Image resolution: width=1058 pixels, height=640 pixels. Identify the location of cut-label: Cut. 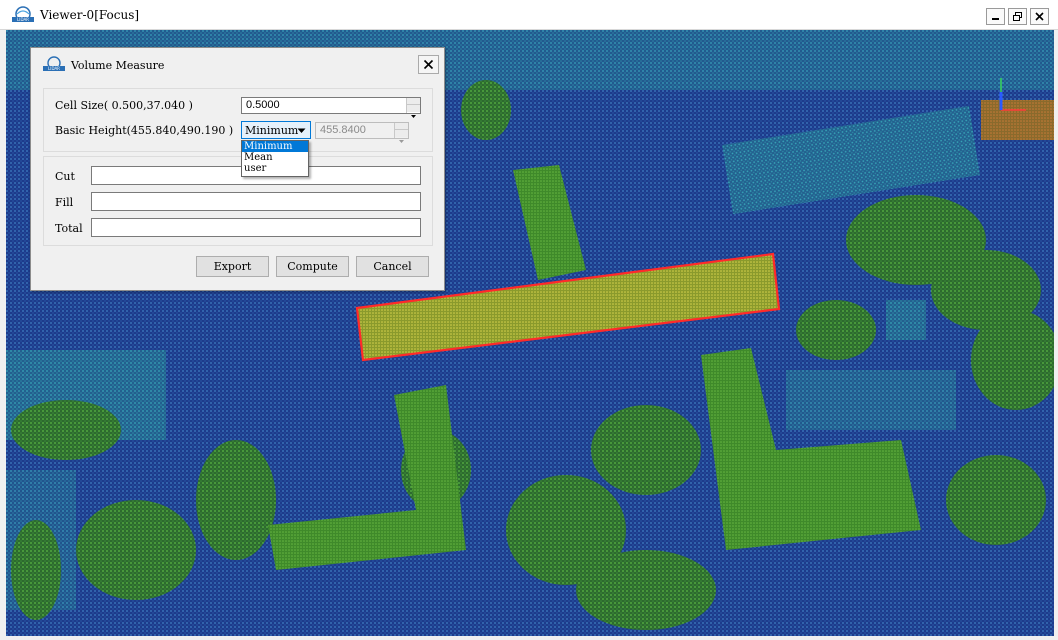
(65, 176).